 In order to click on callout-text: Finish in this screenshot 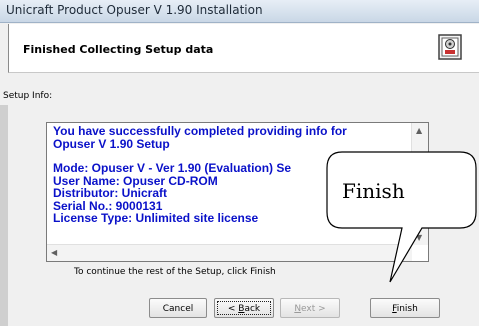, I will do `click(373, 191)`.